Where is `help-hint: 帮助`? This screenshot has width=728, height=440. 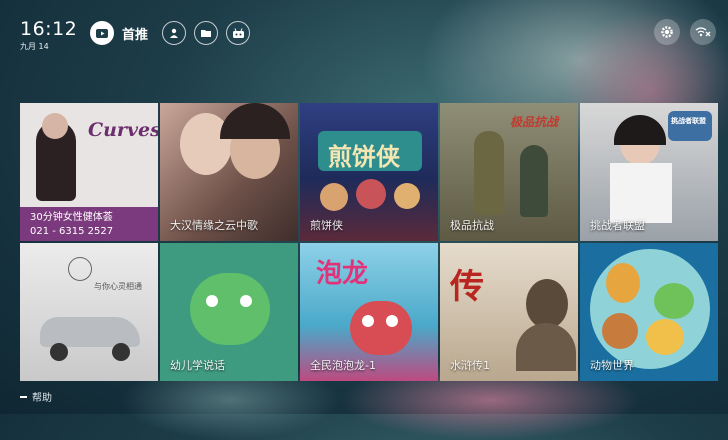 help-hint: 帮助 is located at coordinates (36, 396).